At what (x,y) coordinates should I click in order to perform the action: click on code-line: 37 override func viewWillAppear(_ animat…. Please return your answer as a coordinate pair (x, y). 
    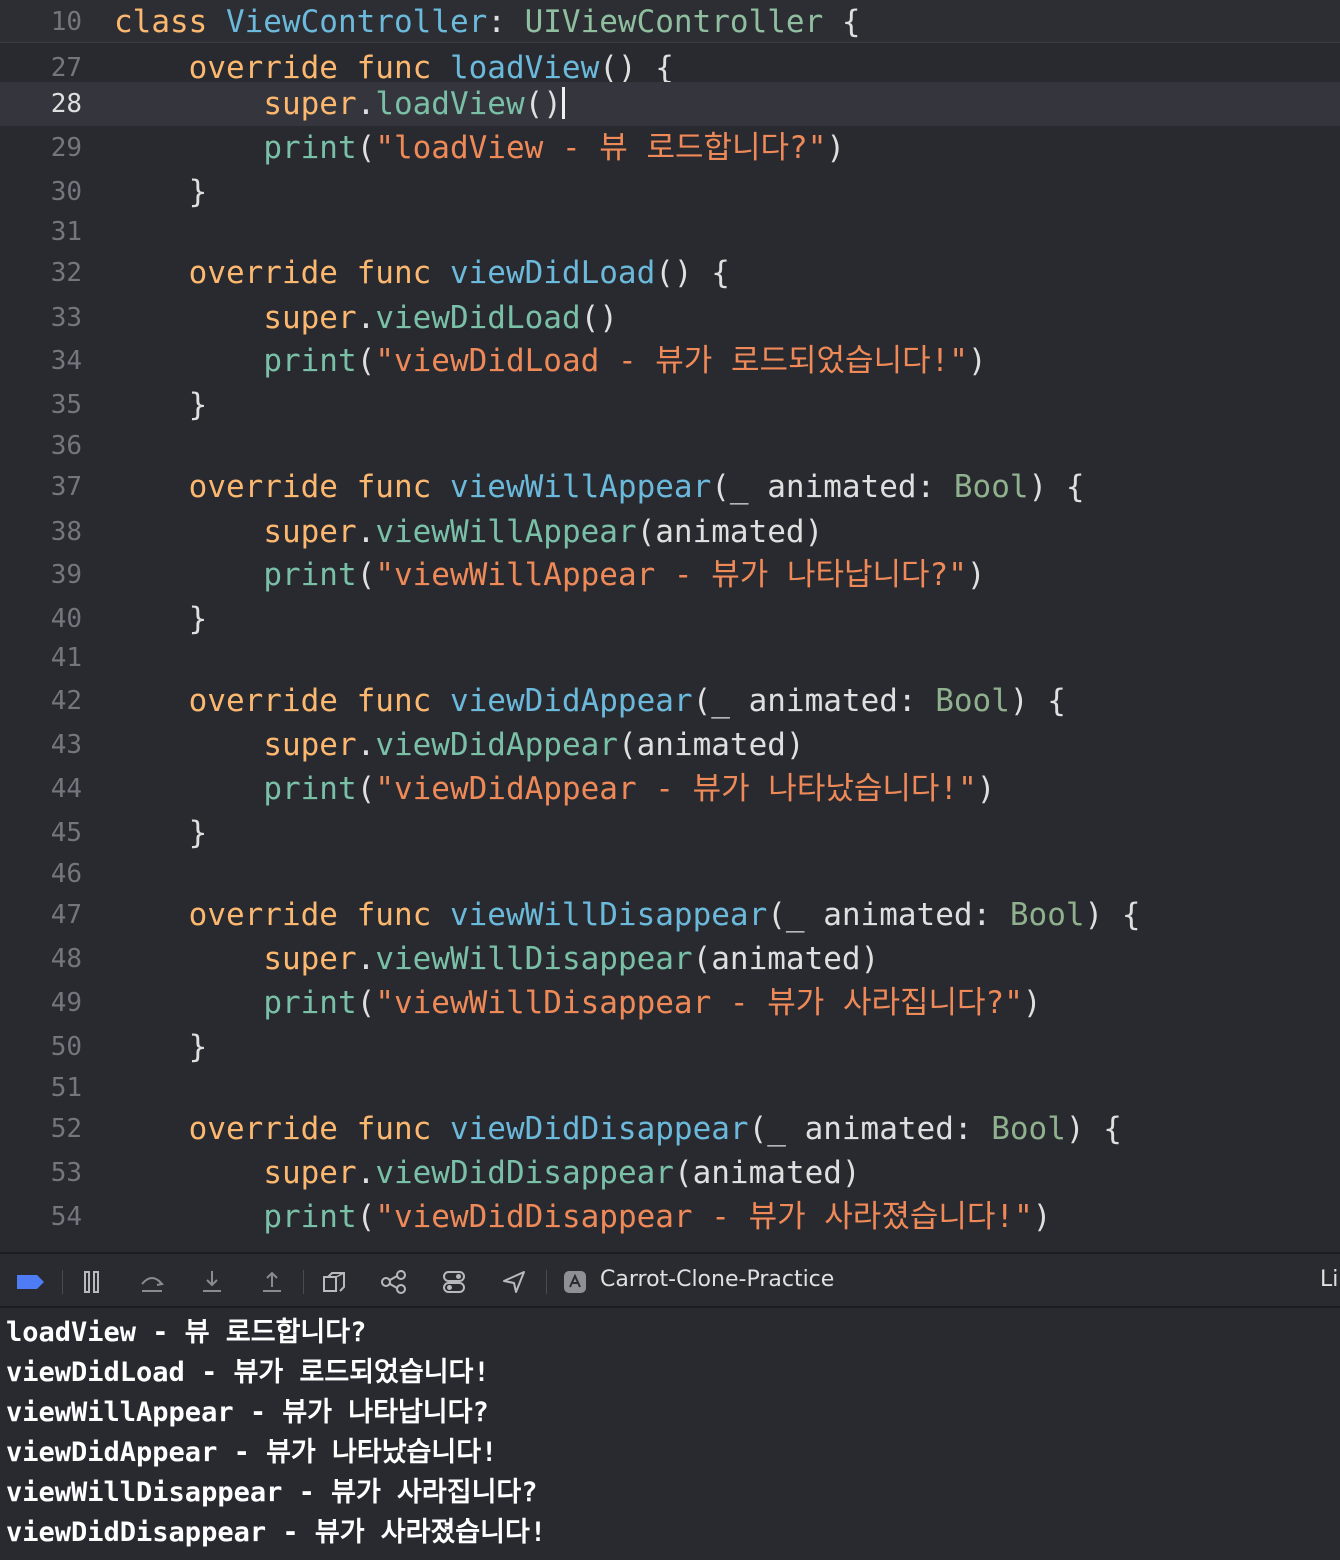
    Looking at the image, I should click on (670, 487).